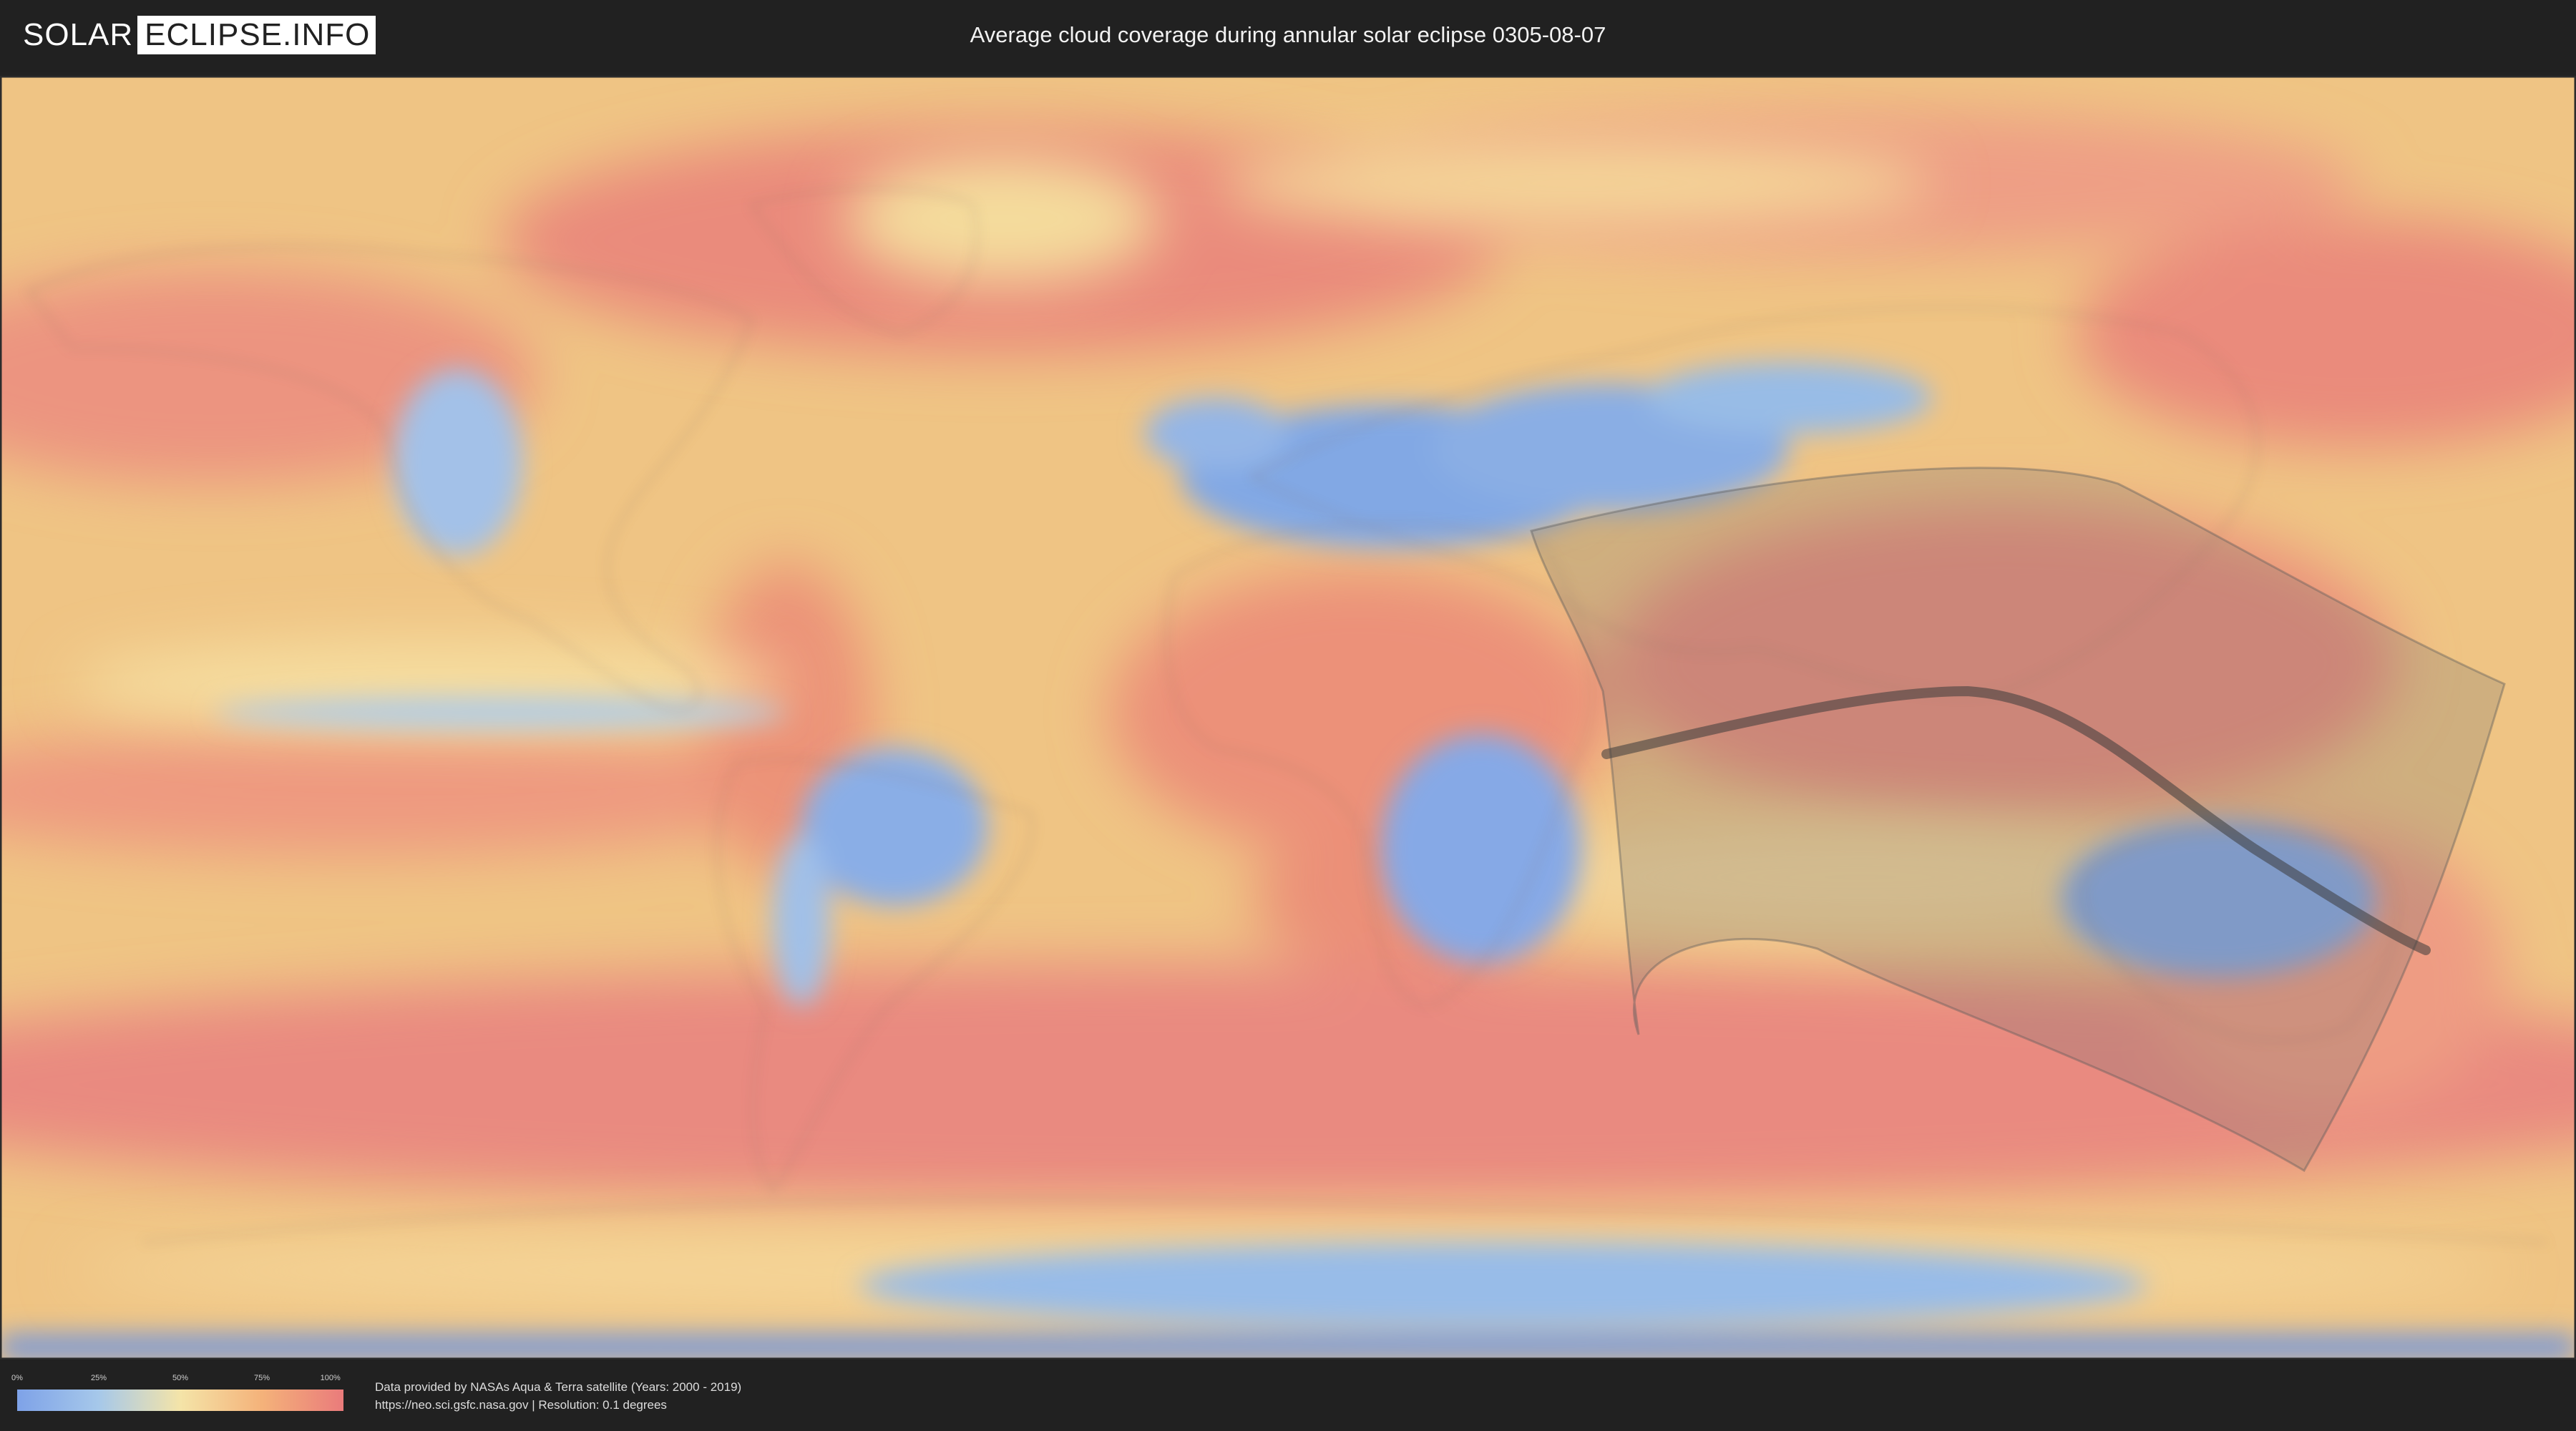 This screenshot has height=1431, width=2576. I want to click on legend-tick-75: 75%, so click(261, 1378).